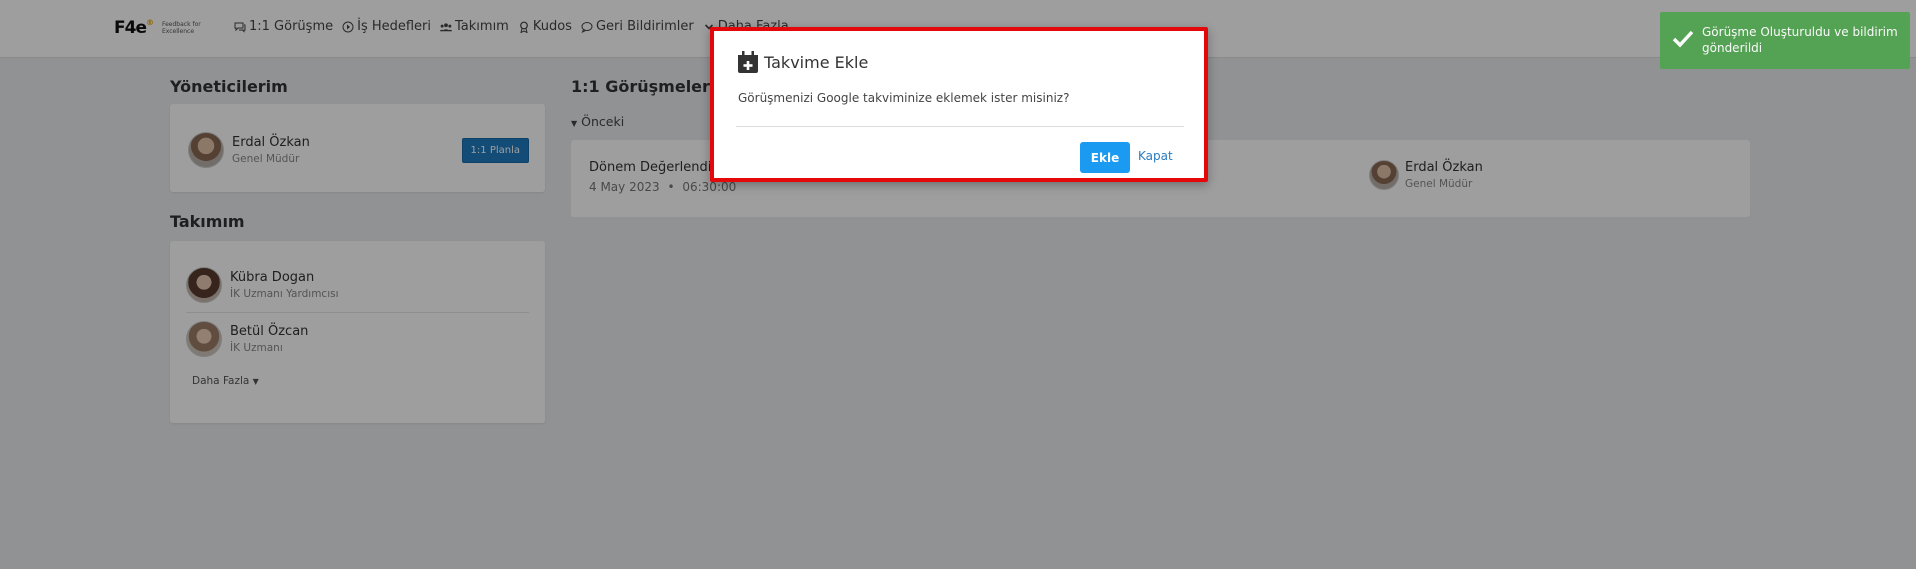  I want to click on calendar-plus-icon, so click(748, 62).